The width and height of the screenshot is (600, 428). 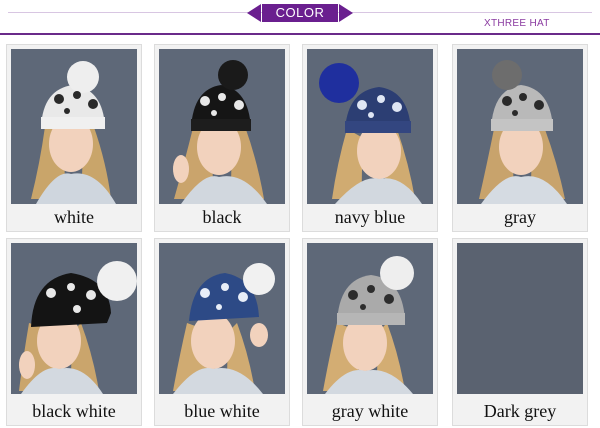 What do you see at coordinates (300, 13) in the screenshot?
I see `color-banner: COLOR` at bounding box center [300, 13].